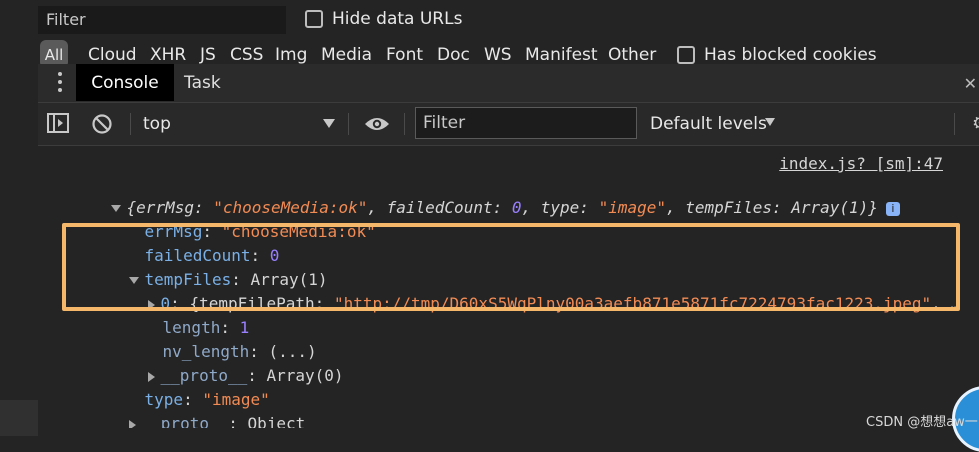 This screenshot has height=452, width=979. Describe the element at coordinates (508, 83) in the screenshot. I see `drawer-tab-bar: Console Task ✕` at that location.